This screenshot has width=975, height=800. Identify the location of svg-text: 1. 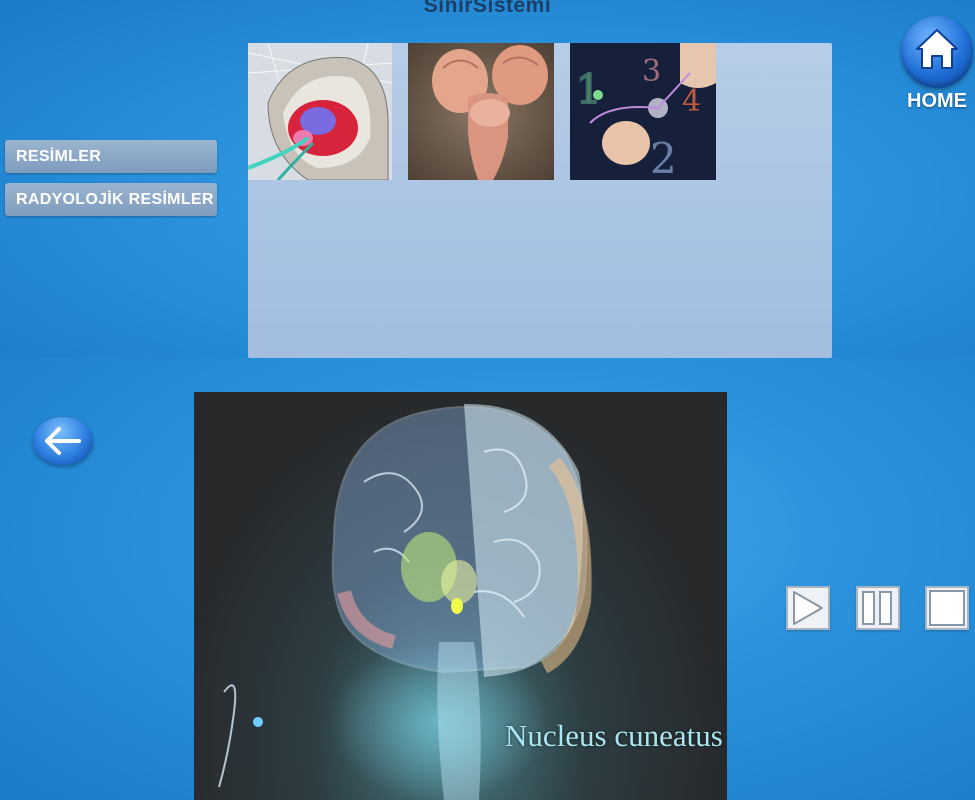
(588, 90).